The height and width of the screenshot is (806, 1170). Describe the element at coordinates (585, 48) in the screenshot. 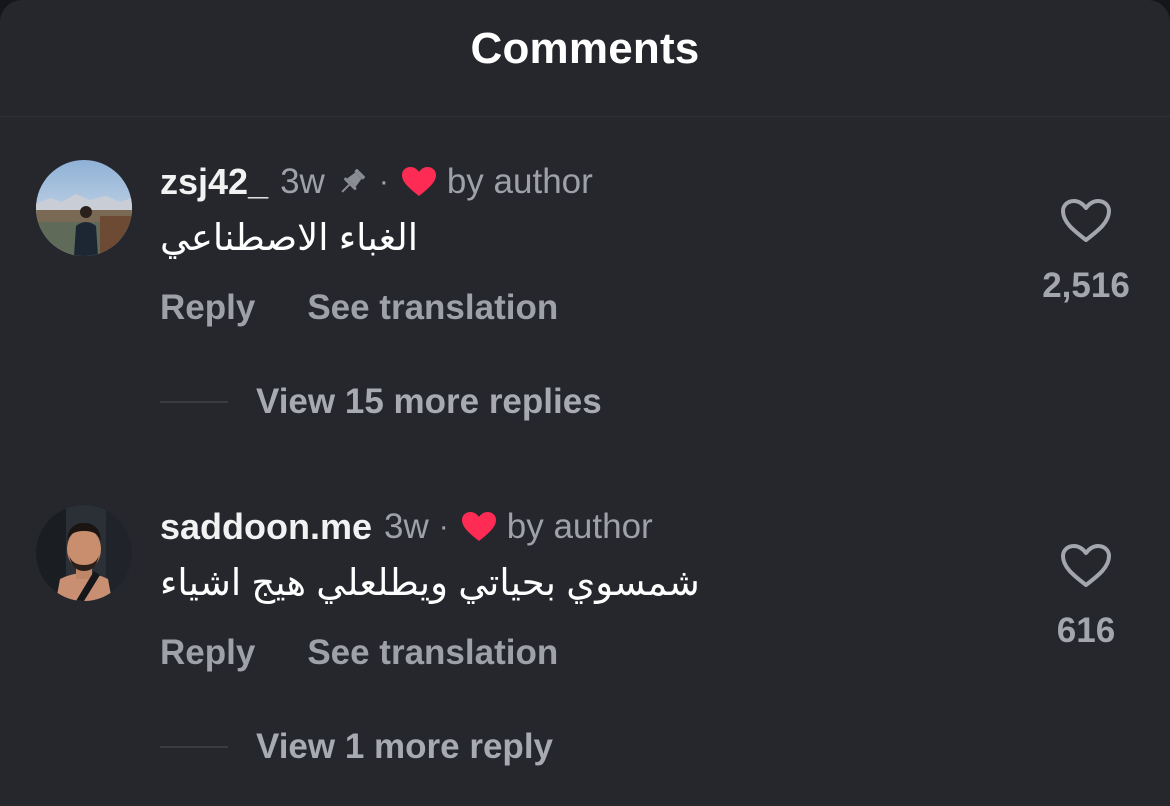

I see `page-title: Comments` at that location.